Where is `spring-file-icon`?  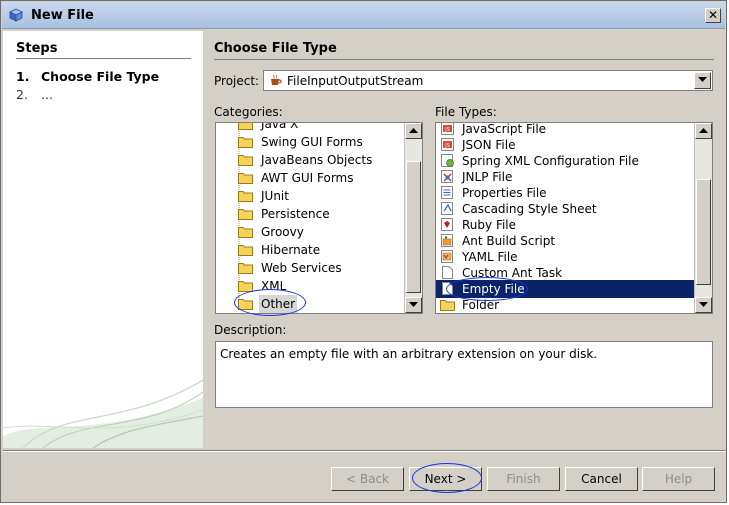 spring-file-icon is located at coordinates (447, 160).